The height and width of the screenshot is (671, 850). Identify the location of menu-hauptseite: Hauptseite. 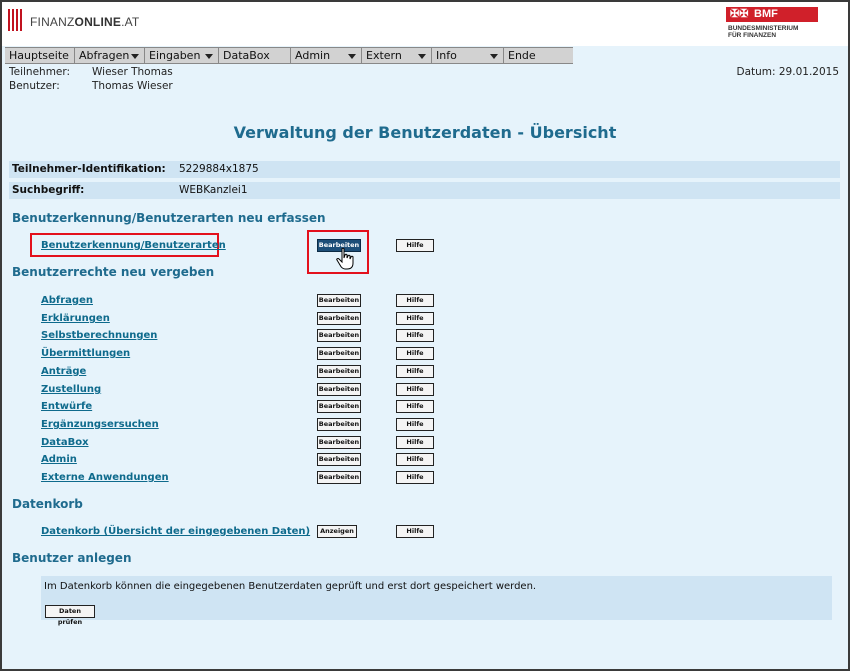
(40, 55).